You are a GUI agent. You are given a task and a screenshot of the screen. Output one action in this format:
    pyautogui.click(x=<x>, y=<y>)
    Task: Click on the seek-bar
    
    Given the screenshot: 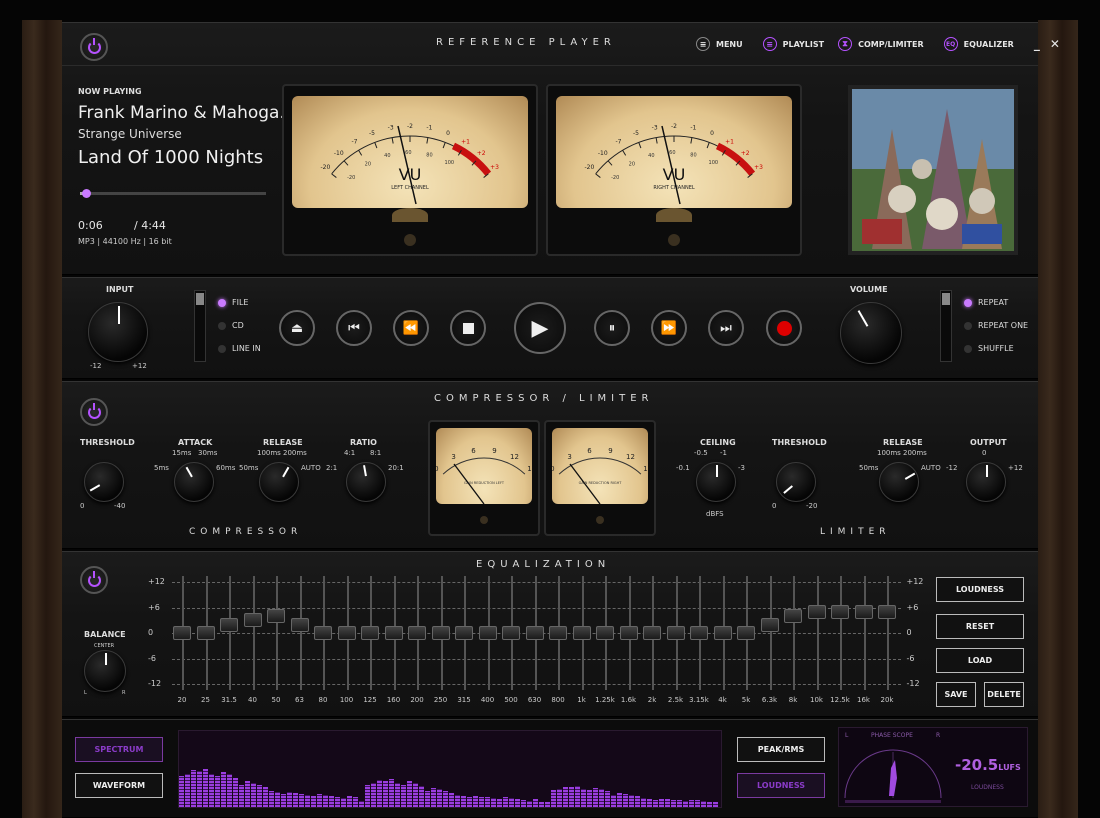 What is the action you would take?
    pyautogui.click(x=173, y=193)
    